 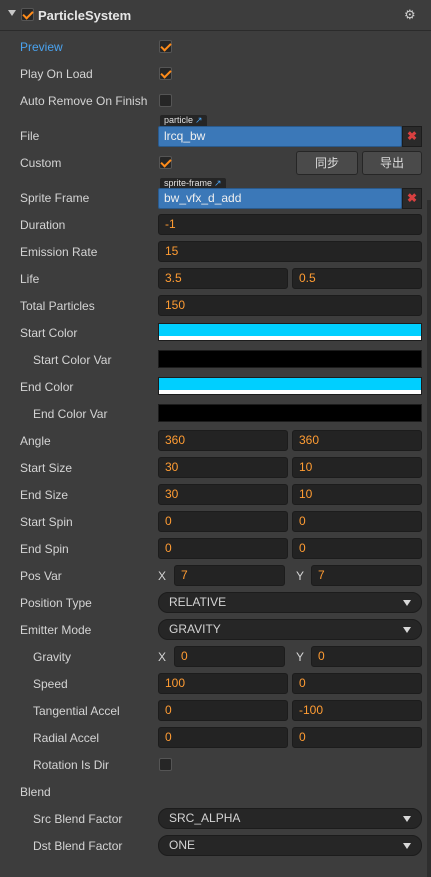 What do you see at coordinates (392, 163) in the screenshot?
I see `export-button: 导出` at bounding box center [392, 163].